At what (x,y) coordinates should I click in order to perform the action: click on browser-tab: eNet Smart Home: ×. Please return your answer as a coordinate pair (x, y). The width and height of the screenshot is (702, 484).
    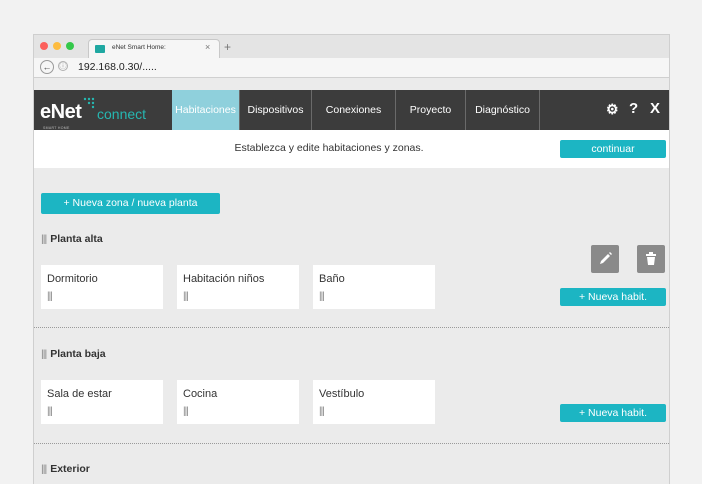
    Looking at the image, I should click on (154, 48).